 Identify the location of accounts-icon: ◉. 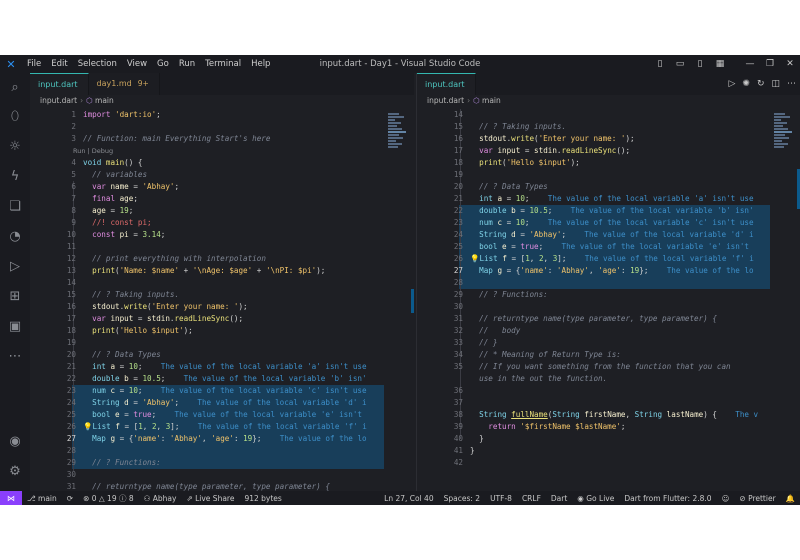
(15, 441).